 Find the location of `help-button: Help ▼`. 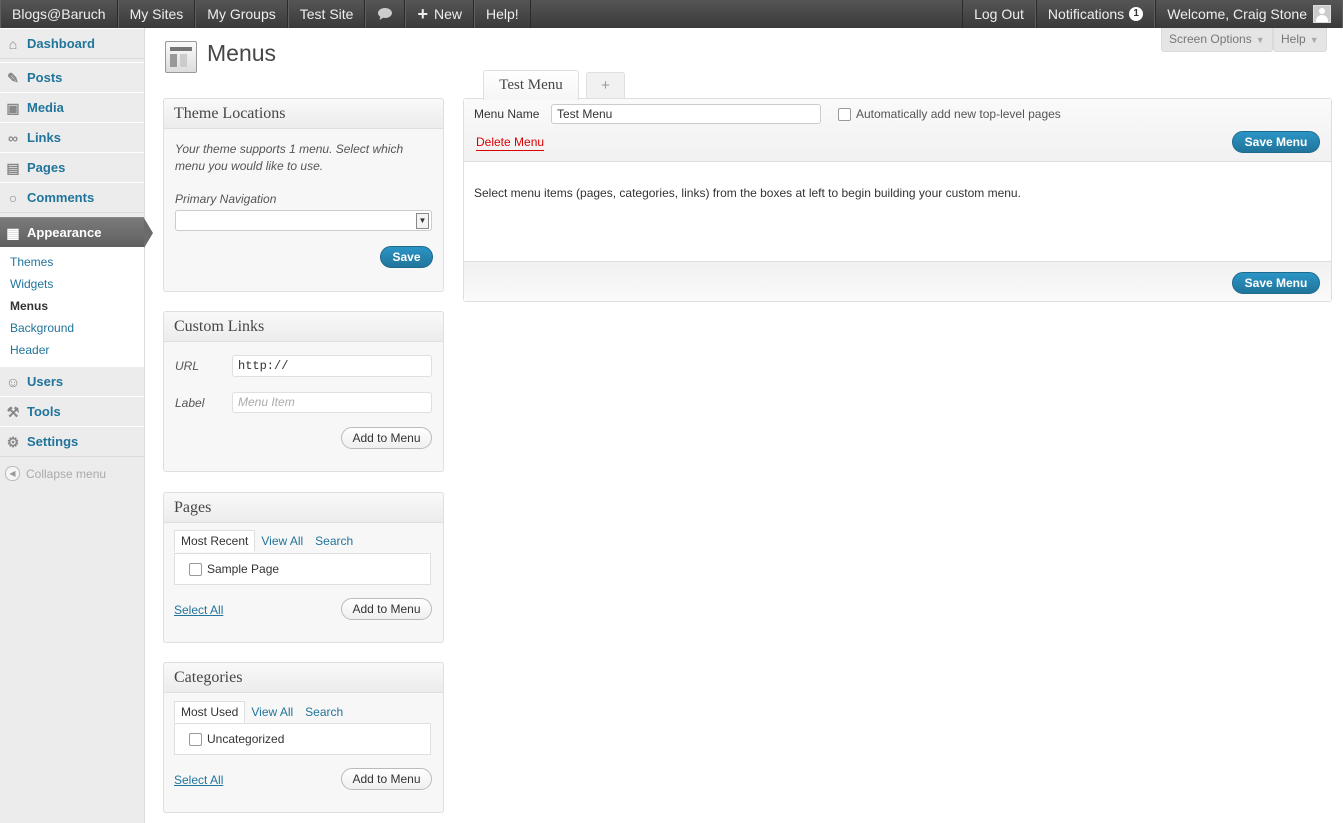

help-button: Help ▼ is located at coordinates (1300, 40).